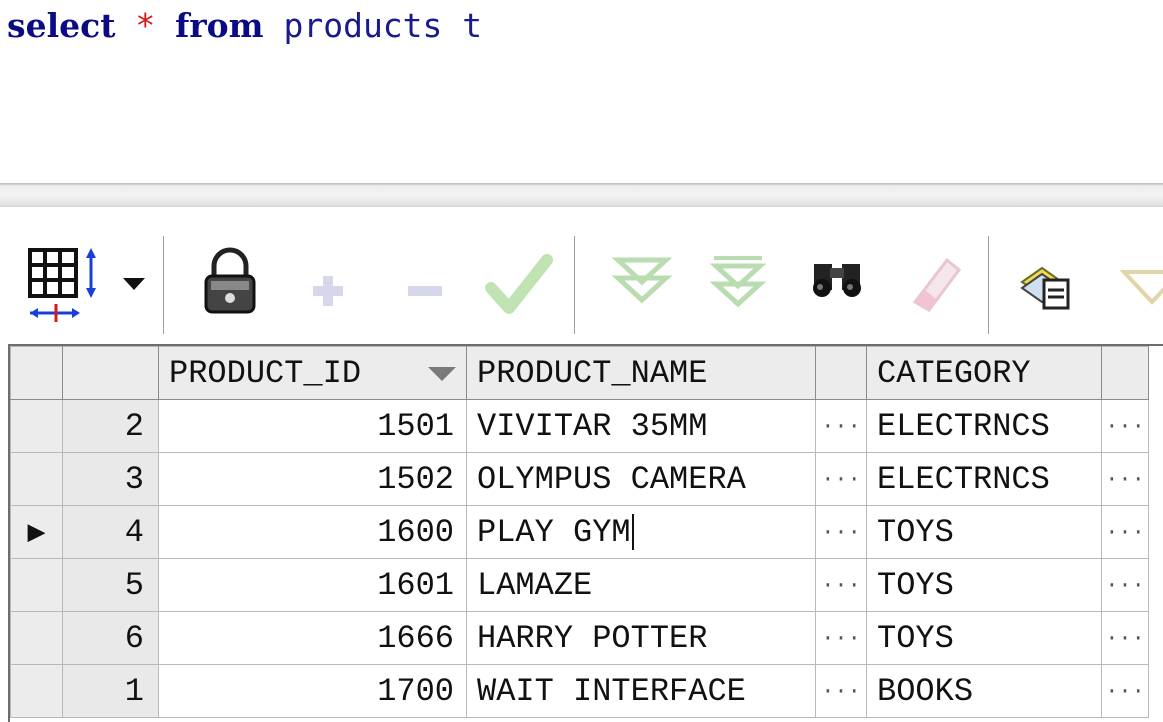  What do you see at coordinates (554, 532) in the screenshot?
I see `cell-edit-value: PLAY GYM` at bounding box center [554, 532].